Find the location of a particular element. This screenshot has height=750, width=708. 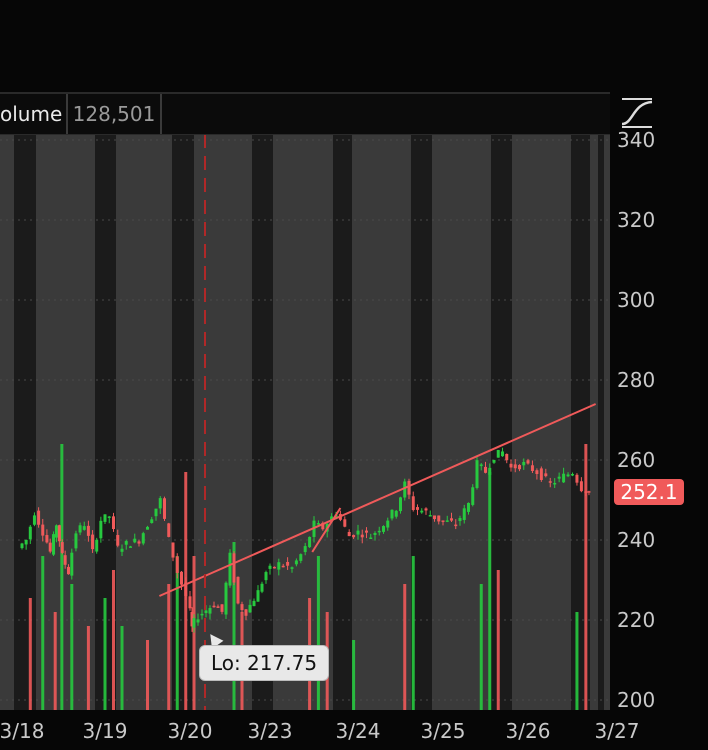

y-axis: 340 320 300 280 260 240 220 200 is located at coordinates (636, 420).